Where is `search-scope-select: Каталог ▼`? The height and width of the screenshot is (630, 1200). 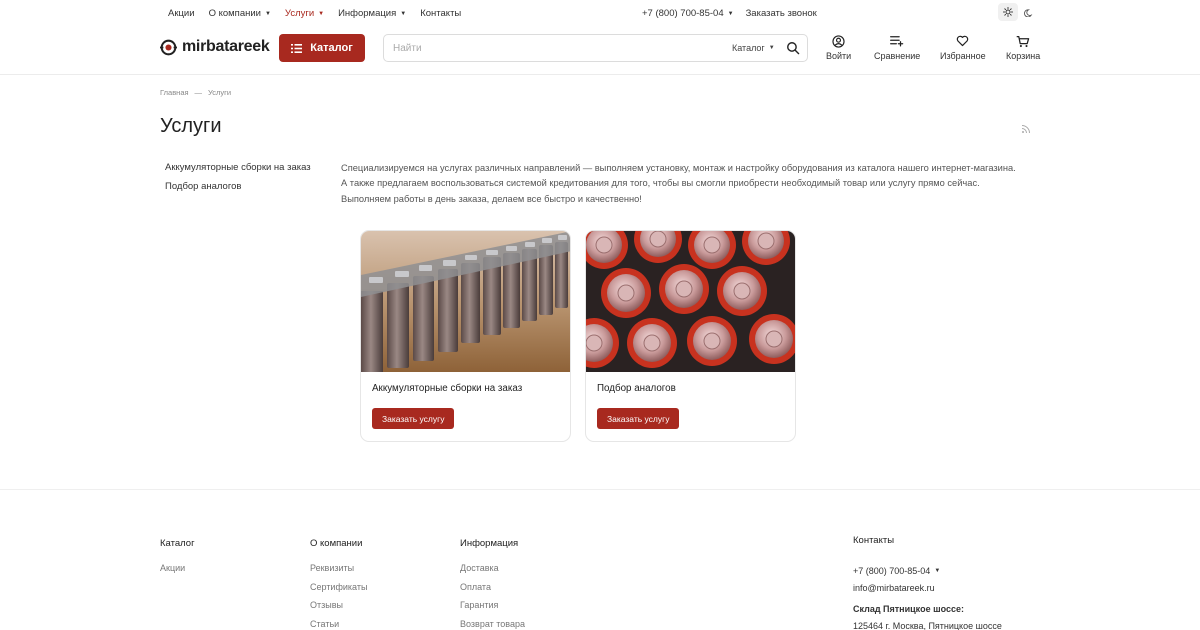
search-scope-select: Каталог ▼ is located at coordinates (753, 48).